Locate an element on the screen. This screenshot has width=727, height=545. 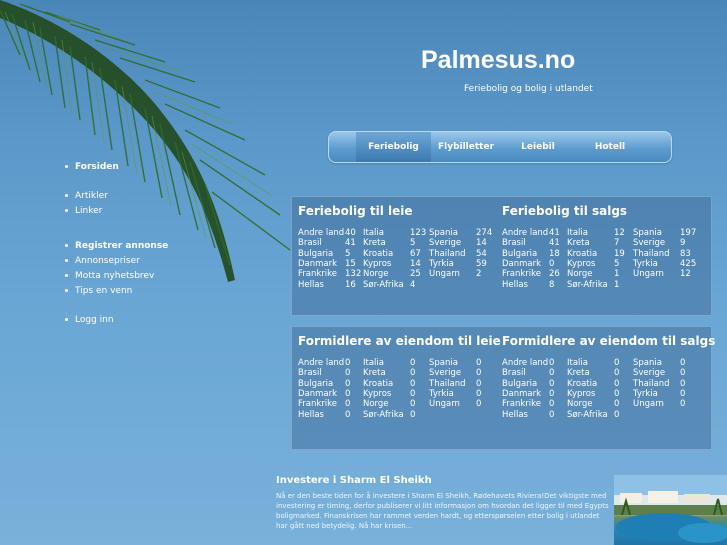
section-title: Formidlere av eiendom til leie is located at coordinates (399, 341).